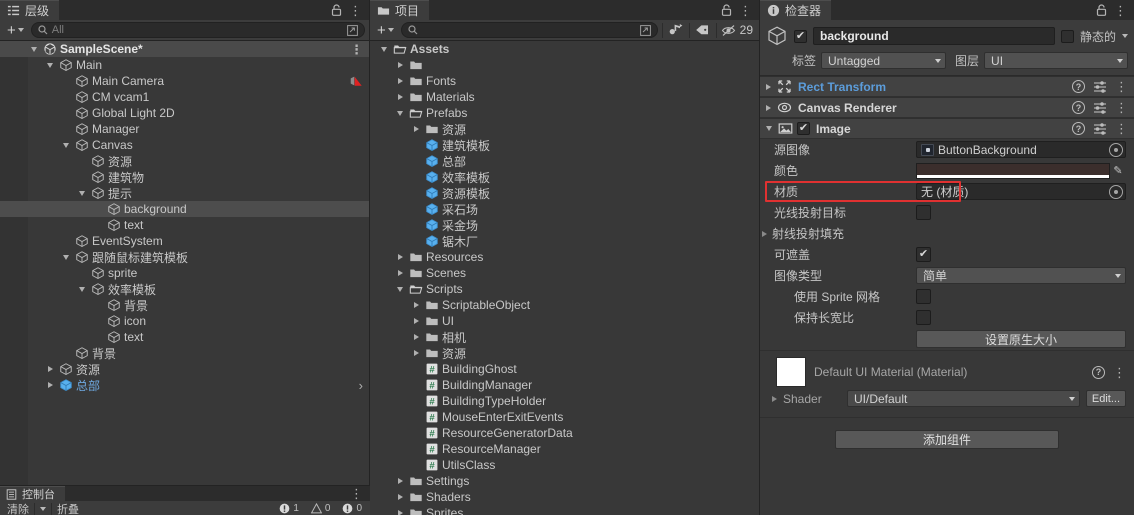  Describe the element at coordinates (68, 508) in the screenshot. I see `console-collapse-button: 折叠` at that location.